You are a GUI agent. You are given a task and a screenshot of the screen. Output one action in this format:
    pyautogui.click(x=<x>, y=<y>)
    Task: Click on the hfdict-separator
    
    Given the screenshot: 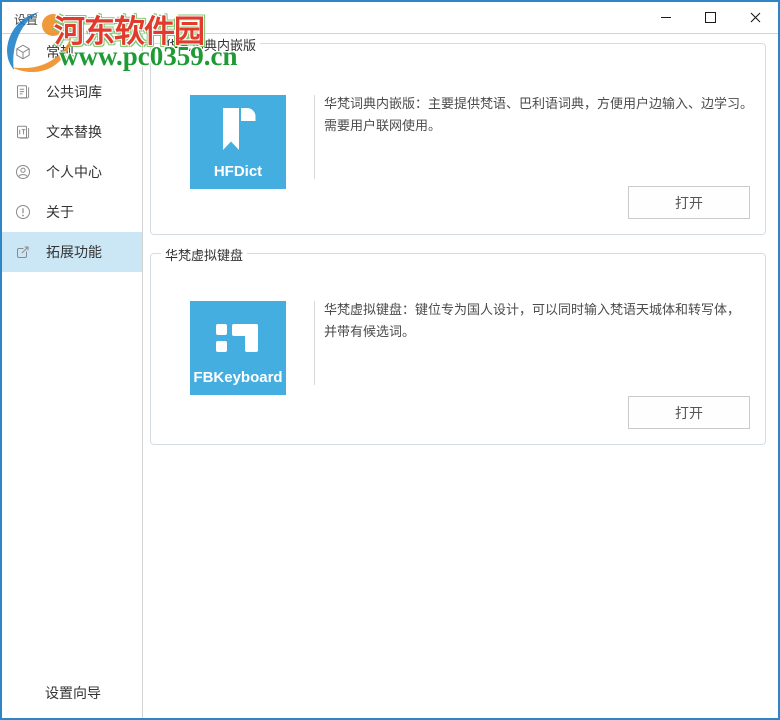 What is the action you would take?
    pyautogui.click(x=314, y=137)
    